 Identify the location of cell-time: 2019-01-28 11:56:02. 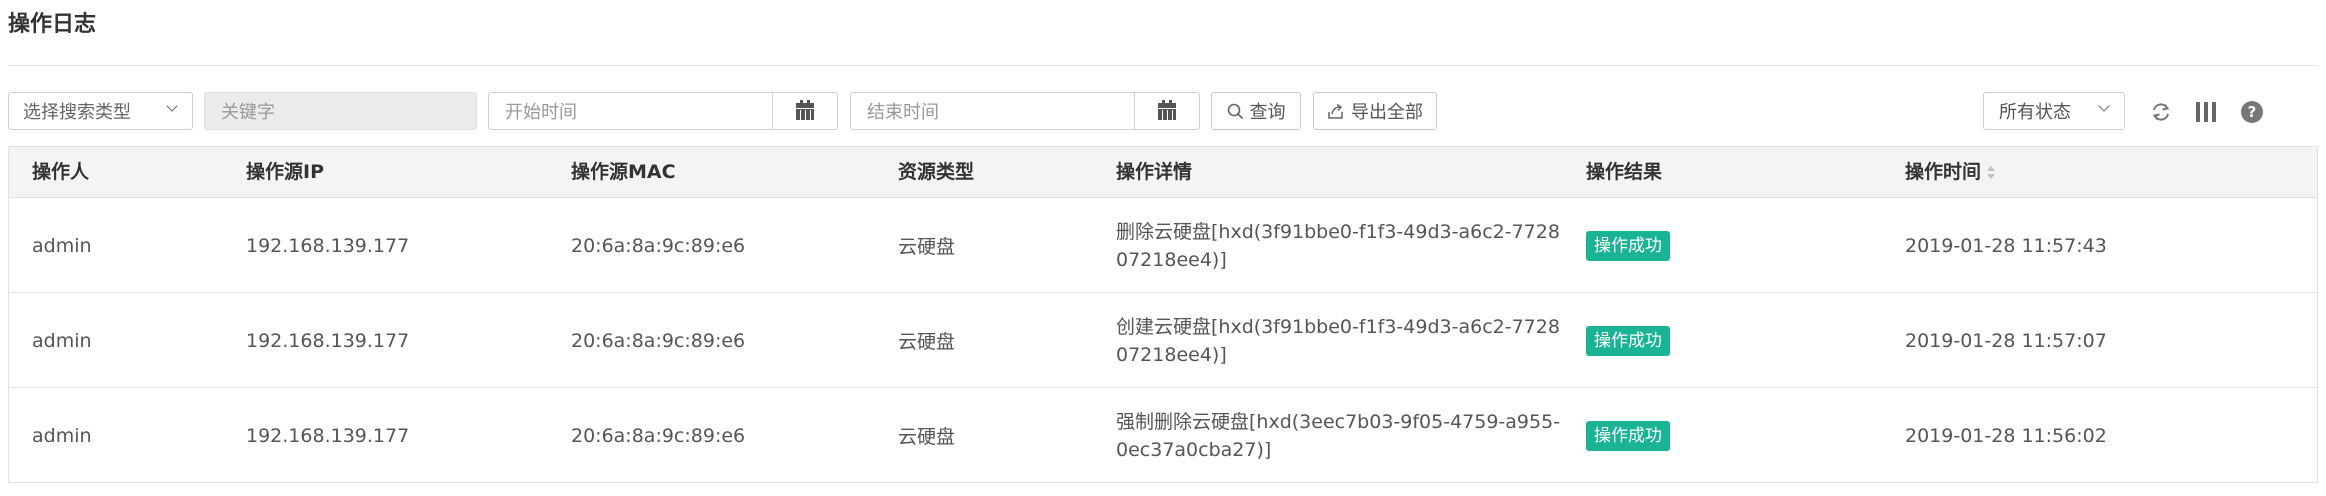
(2006, 435).